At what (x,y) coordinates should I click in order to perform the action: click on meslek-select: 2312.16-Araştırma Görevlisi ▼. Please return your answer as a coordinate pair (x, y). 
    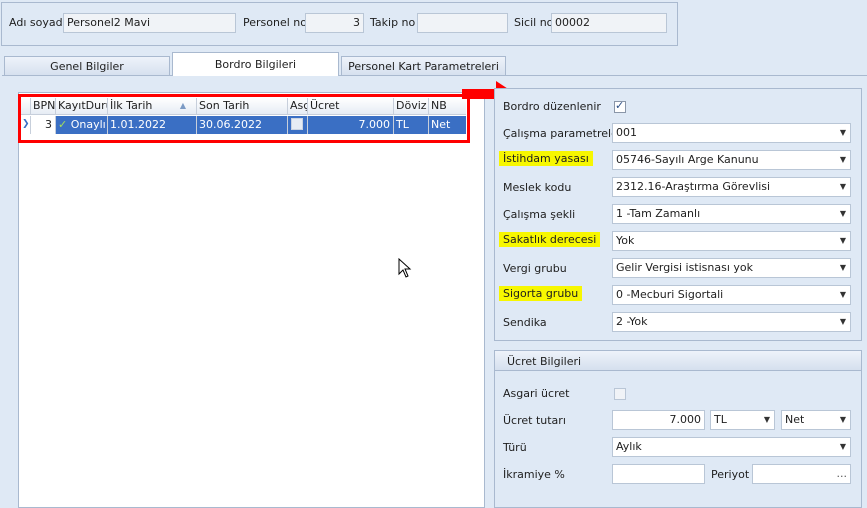
    Looking at the image, I should click on (731, 187).